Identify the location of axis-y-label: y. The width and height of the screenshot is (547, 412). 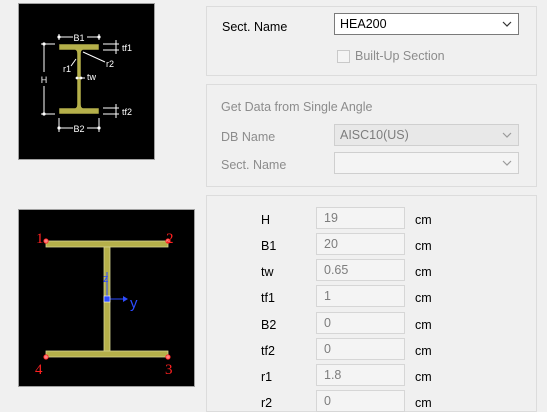
(134, 303).